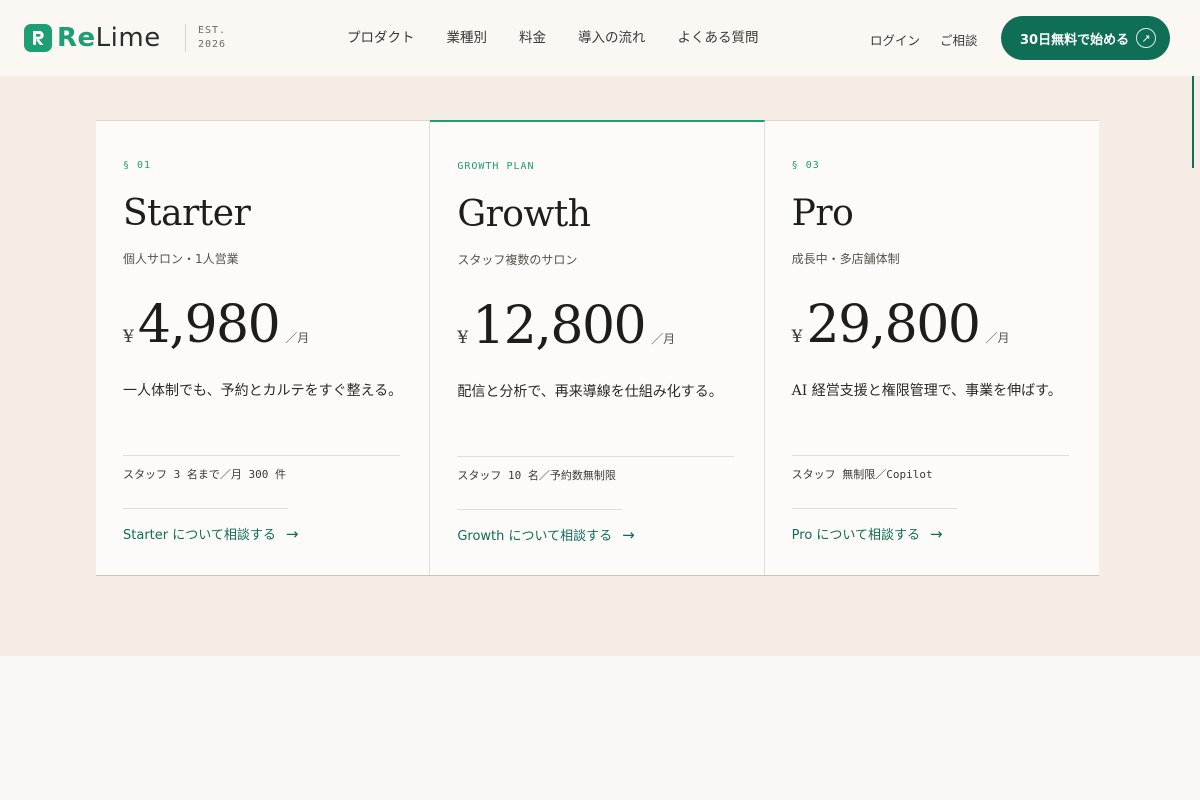 This screenshot has height=800, width=1200. Describe the element at coordinates (199, 535) in the screenshot. I see `link-label: Starter について相談する` at that location.